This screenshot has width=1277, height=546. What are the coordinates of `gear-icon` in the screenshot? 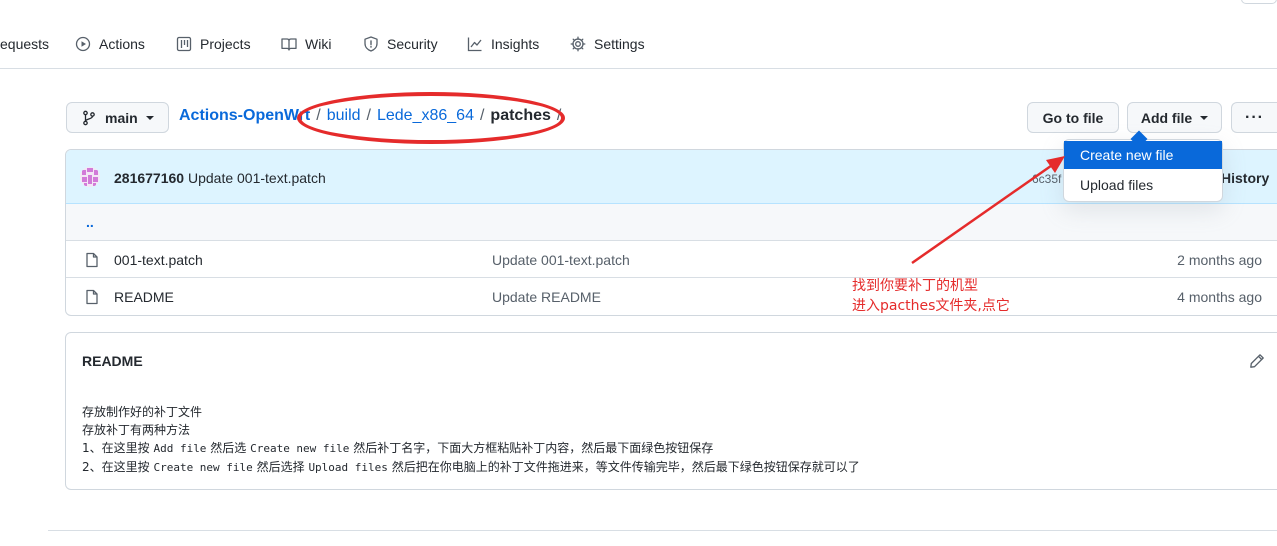 It's located at (578, 44).